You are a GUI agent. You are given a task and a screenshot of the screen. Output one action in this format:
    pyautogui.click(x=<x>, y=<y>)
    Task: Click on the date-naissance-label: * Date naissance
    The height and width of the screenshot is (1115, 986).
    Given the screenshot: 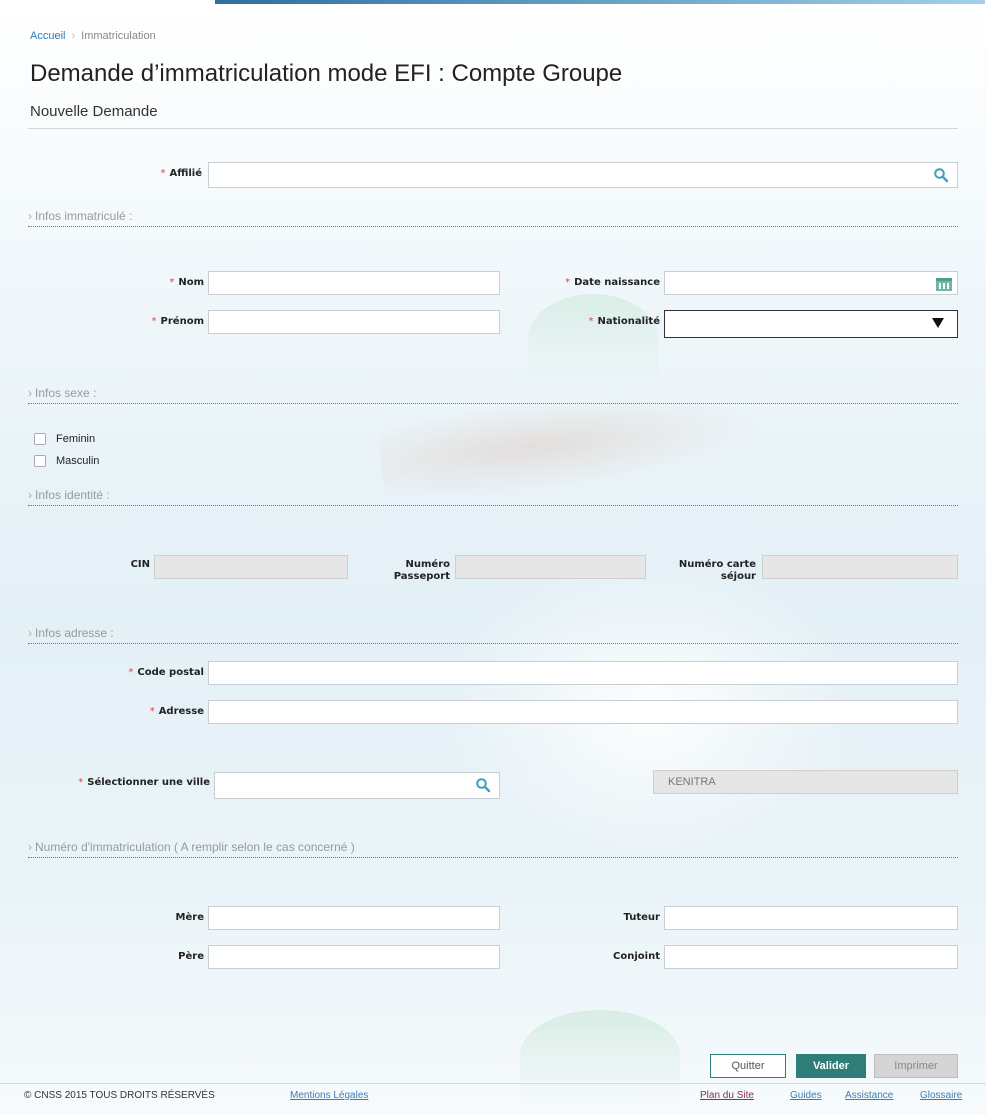 What is the action you would take?
    pyautogui.click(x=612, y=282)
    